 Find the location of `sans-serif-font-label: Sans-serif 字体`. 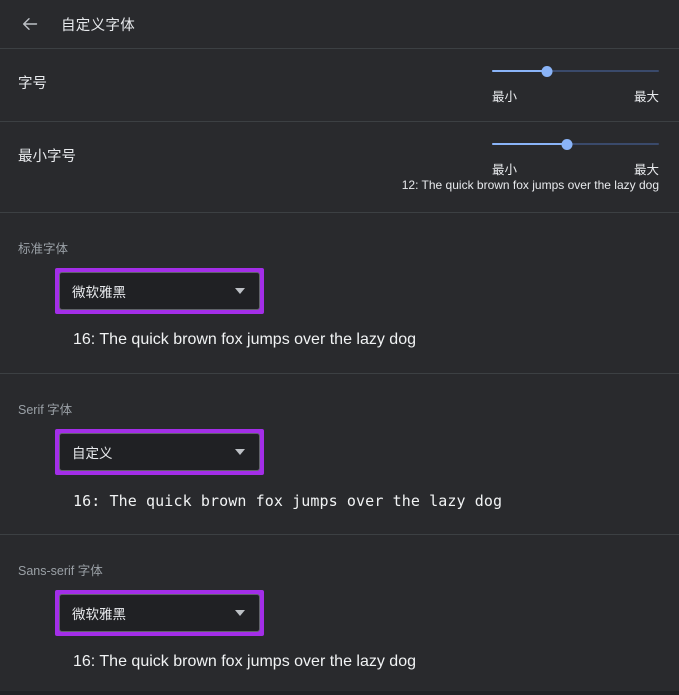

sans-serif-font-label: Sans-serif 字体 is located at coordinates (60, 571).